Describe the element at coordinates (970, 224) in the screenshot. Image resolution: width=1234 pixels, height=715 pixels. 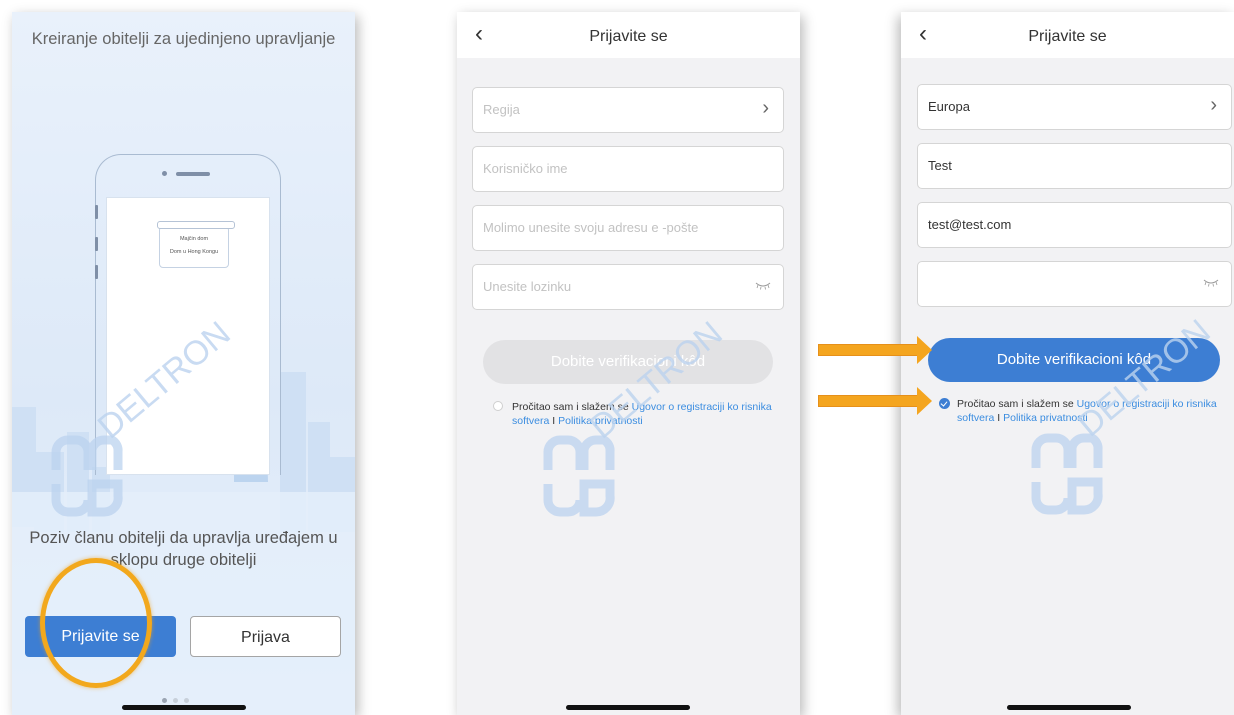
I see `email-value: test@test.com` at that location.